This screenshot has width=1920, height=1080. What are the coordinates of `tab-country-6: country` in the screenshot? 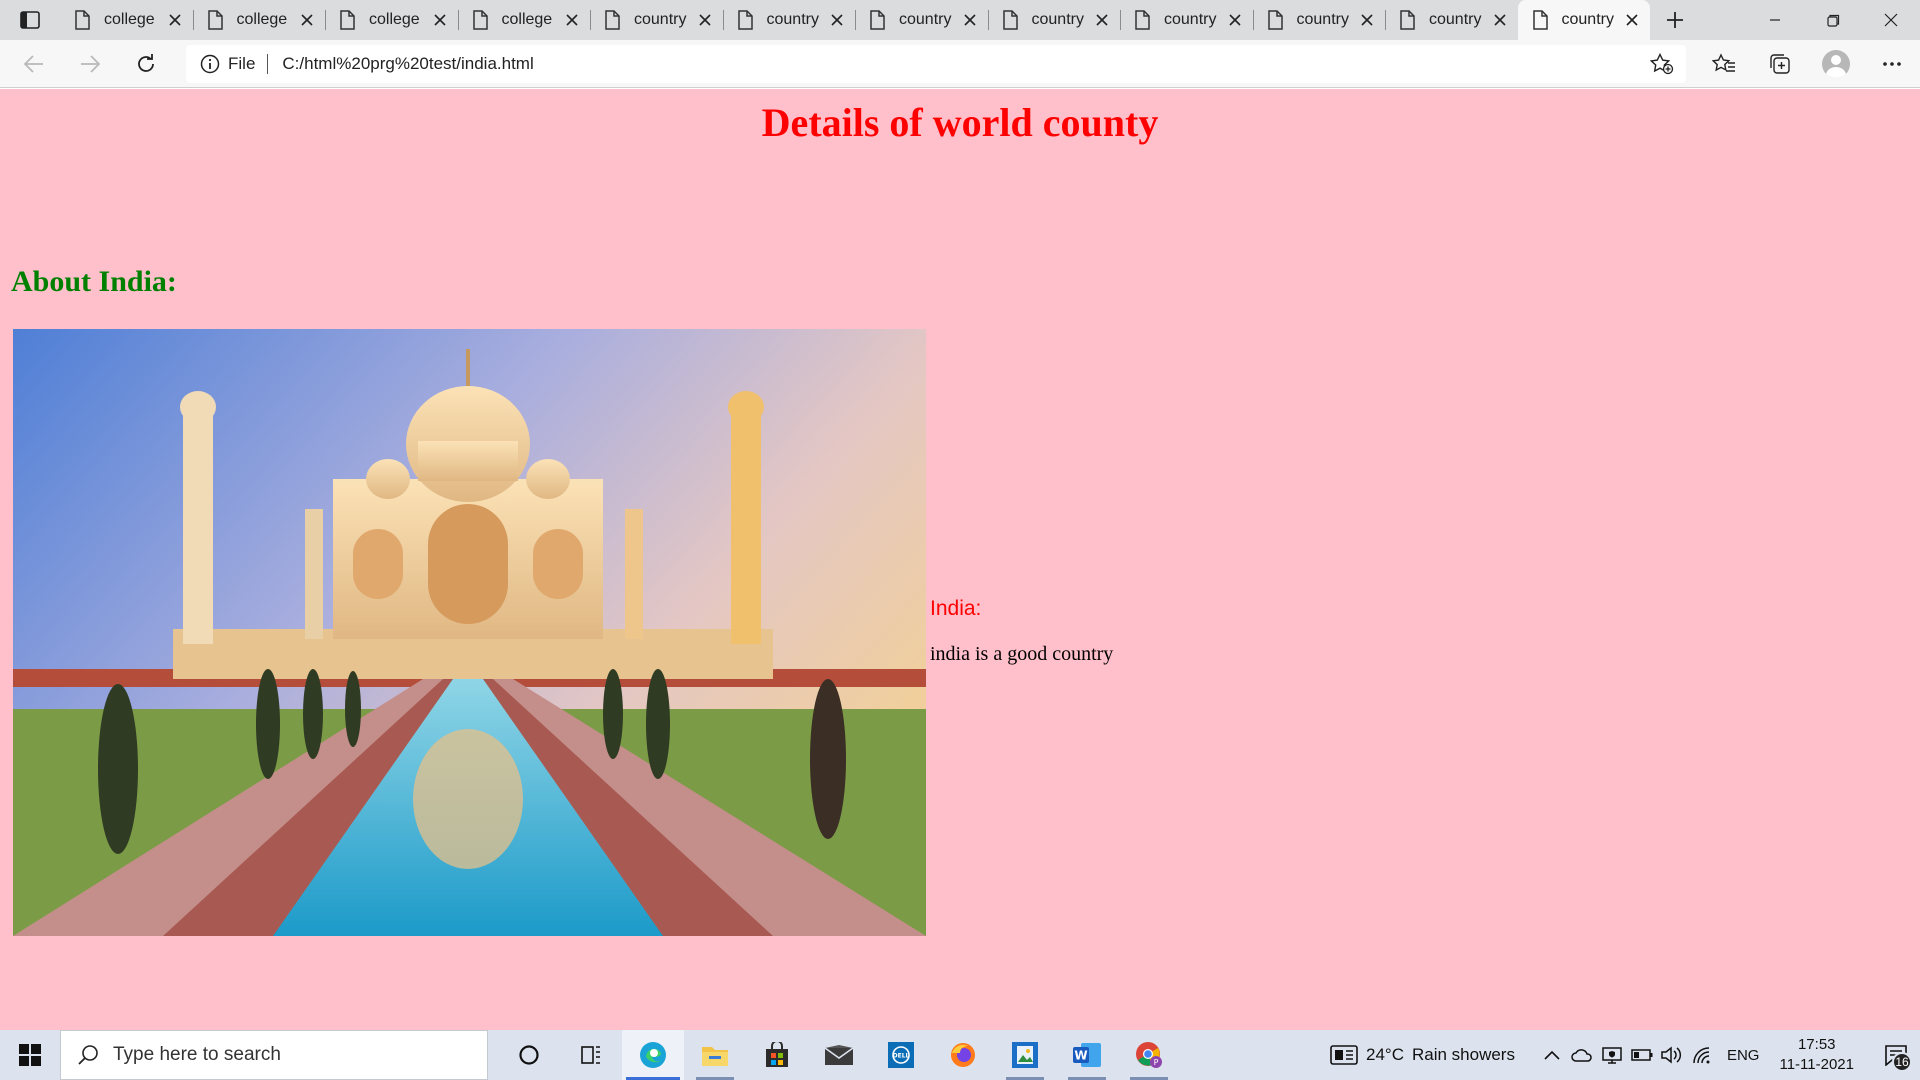 It's located at (1319, 20).